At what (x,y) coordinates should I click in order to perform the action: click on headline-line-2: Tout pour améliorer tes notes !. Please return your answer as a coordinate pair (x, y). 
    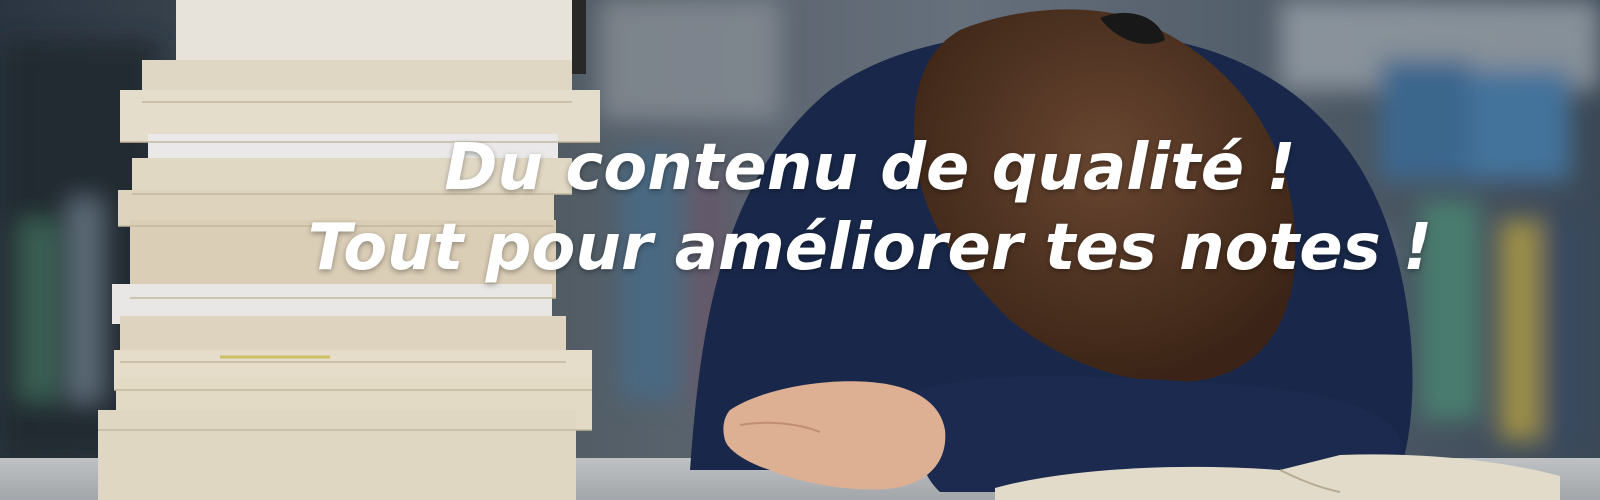
    Looking at the image, I should click on (870, 248).